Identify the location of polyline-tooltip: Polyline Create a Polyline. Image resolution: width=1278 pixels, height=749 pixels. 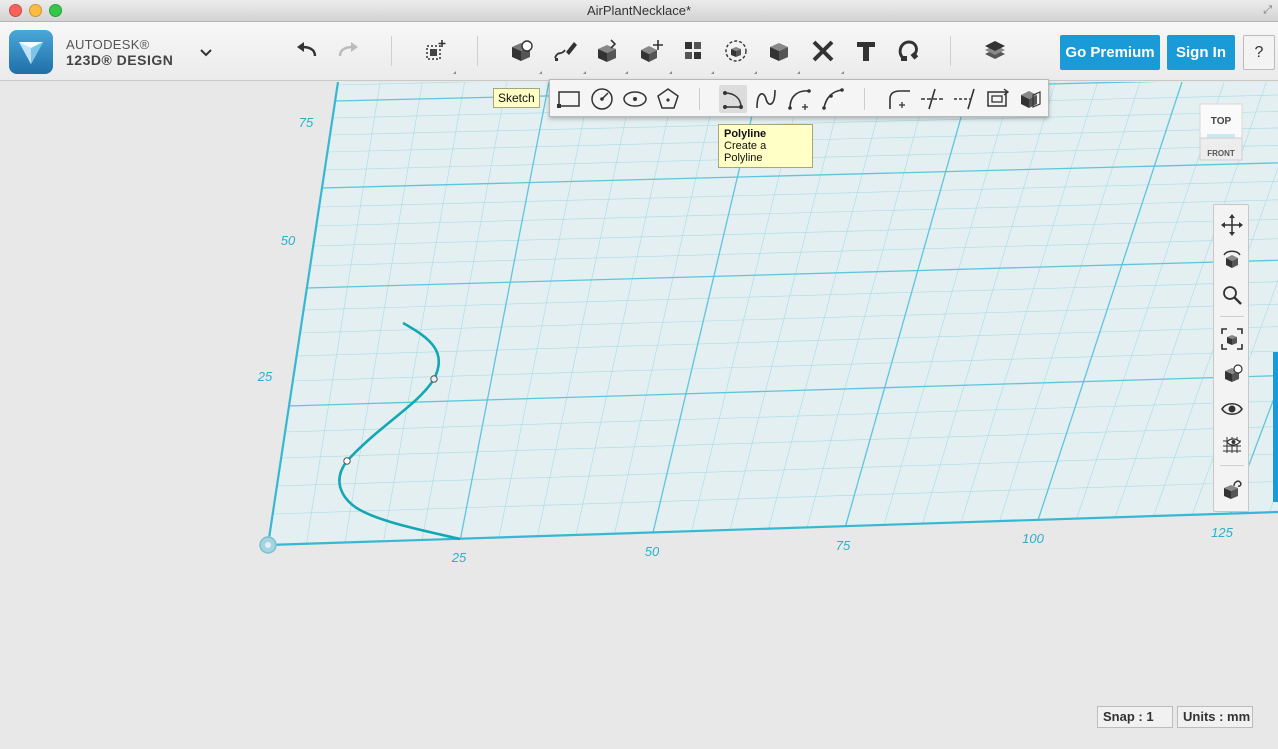
(765, 146).